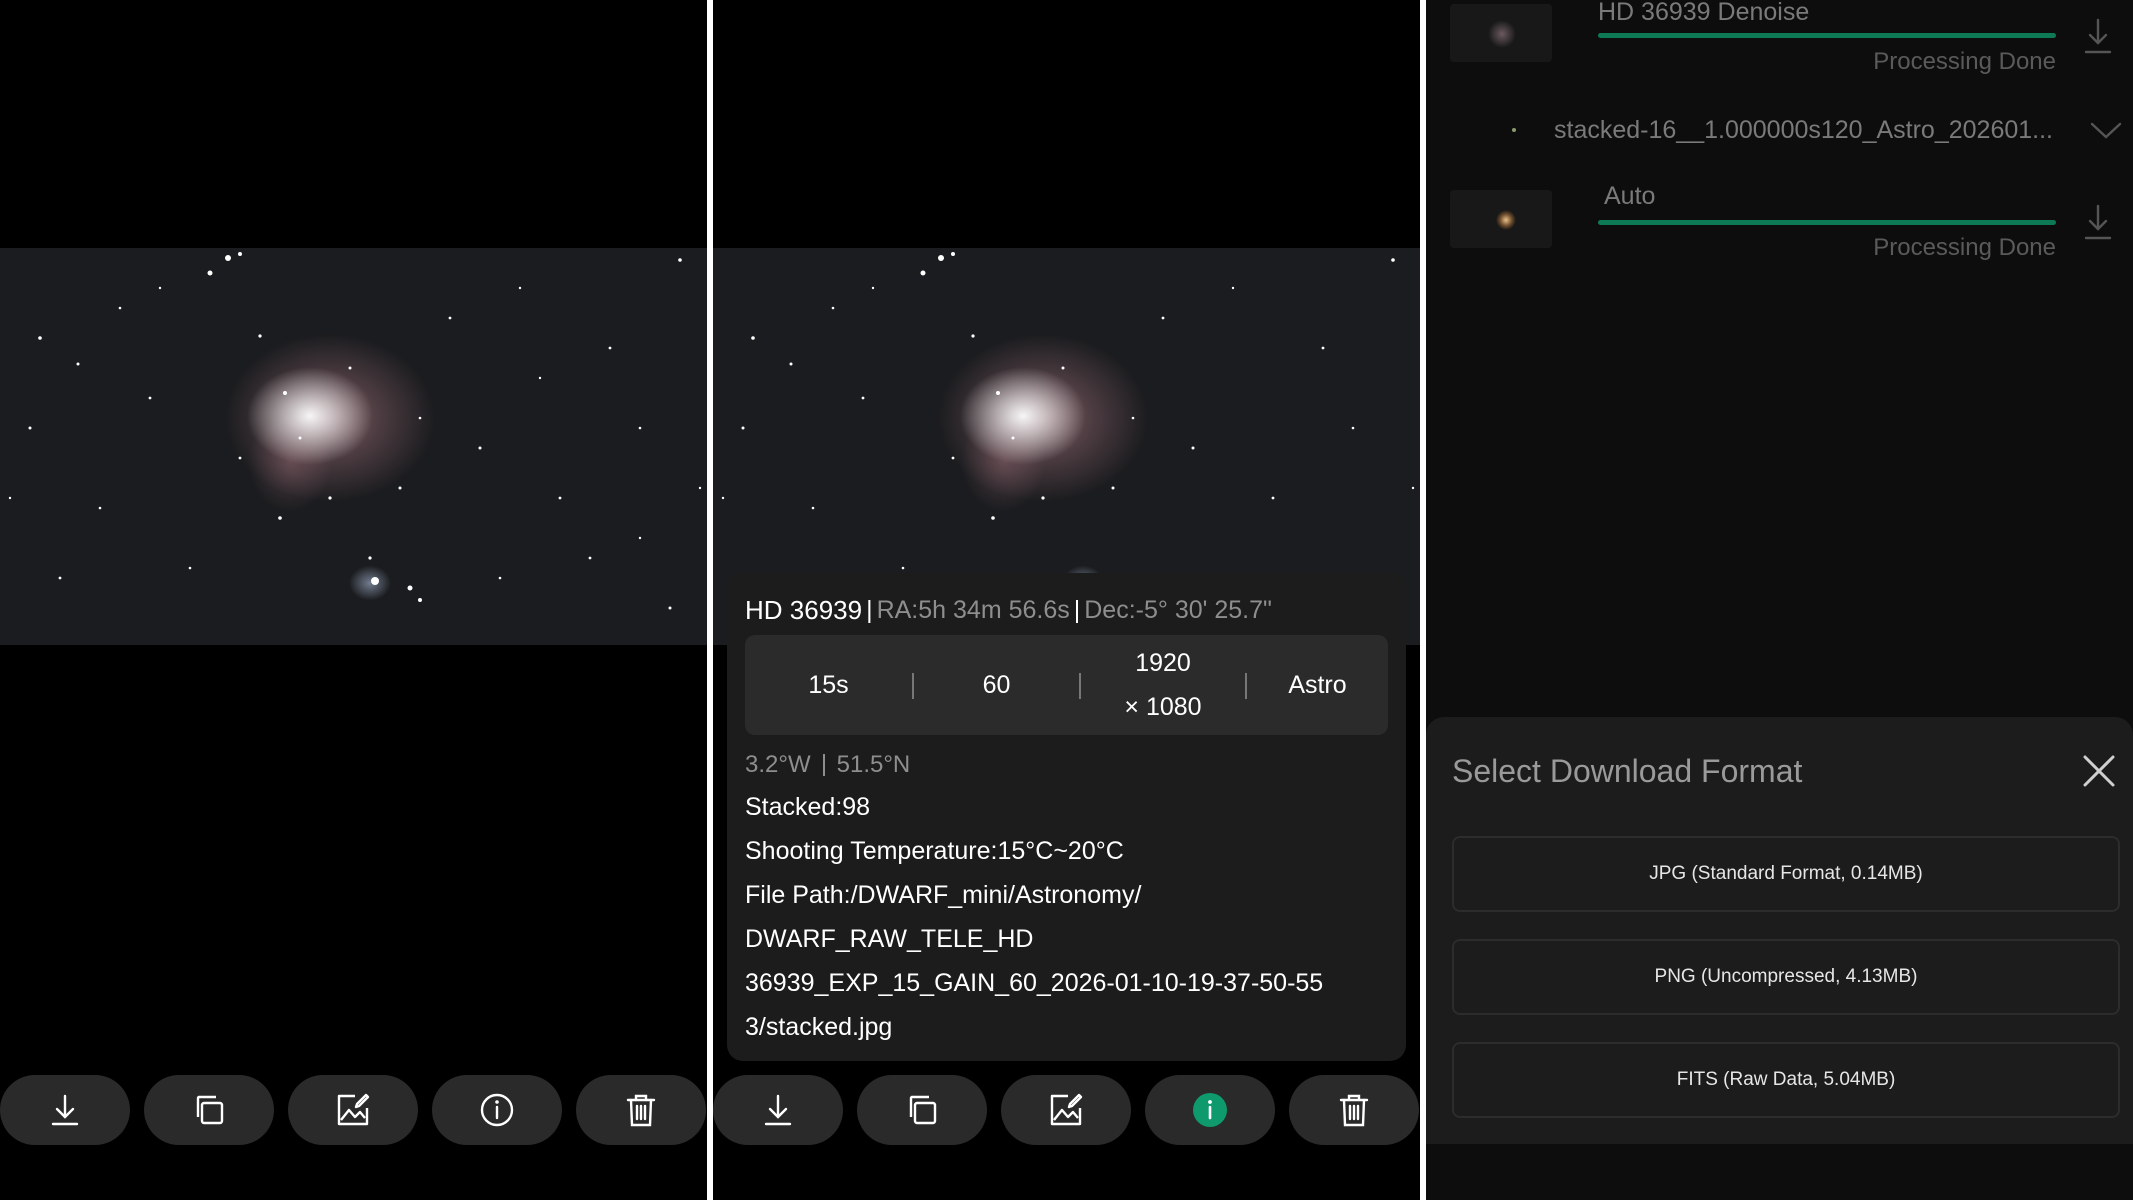 This screenshot has height=1200, width=2133. What do you see at coordinates (827, 765) in the screenshot?
I see `location-coordinates: 3.2°W 51.5°N` at bounding box center [827, 765].